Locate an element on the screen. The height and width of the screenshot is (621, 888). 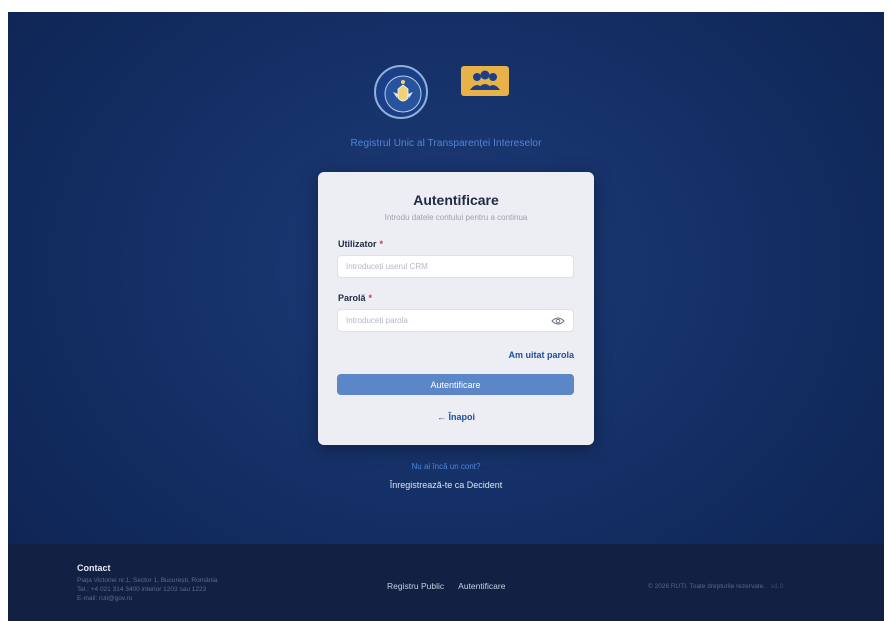
username-label: Utilizator * is located at coordinates (360, 244).